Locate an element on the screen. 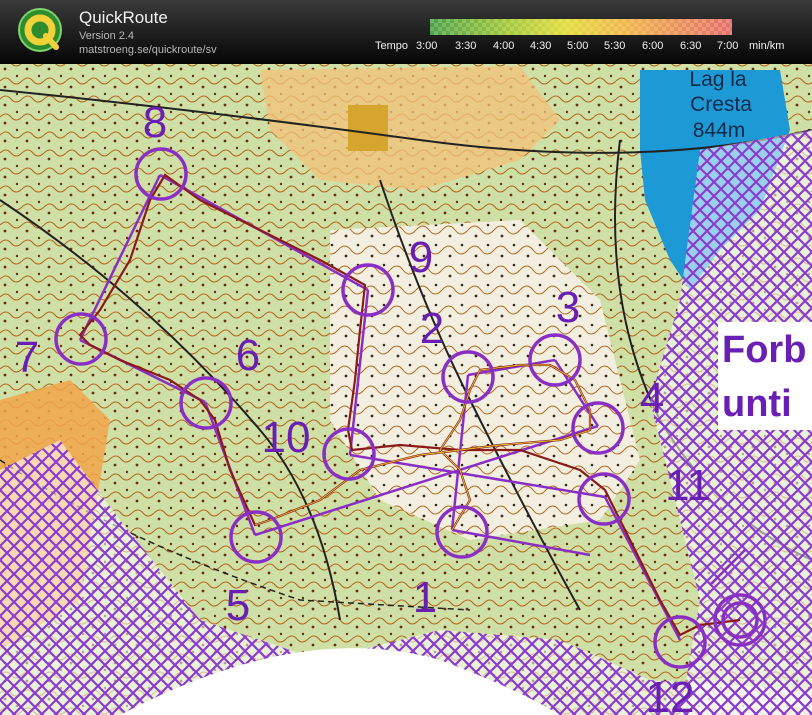 This screenshot has height=715, width=812. control-number: 9 is located at coordinates (421, 257).